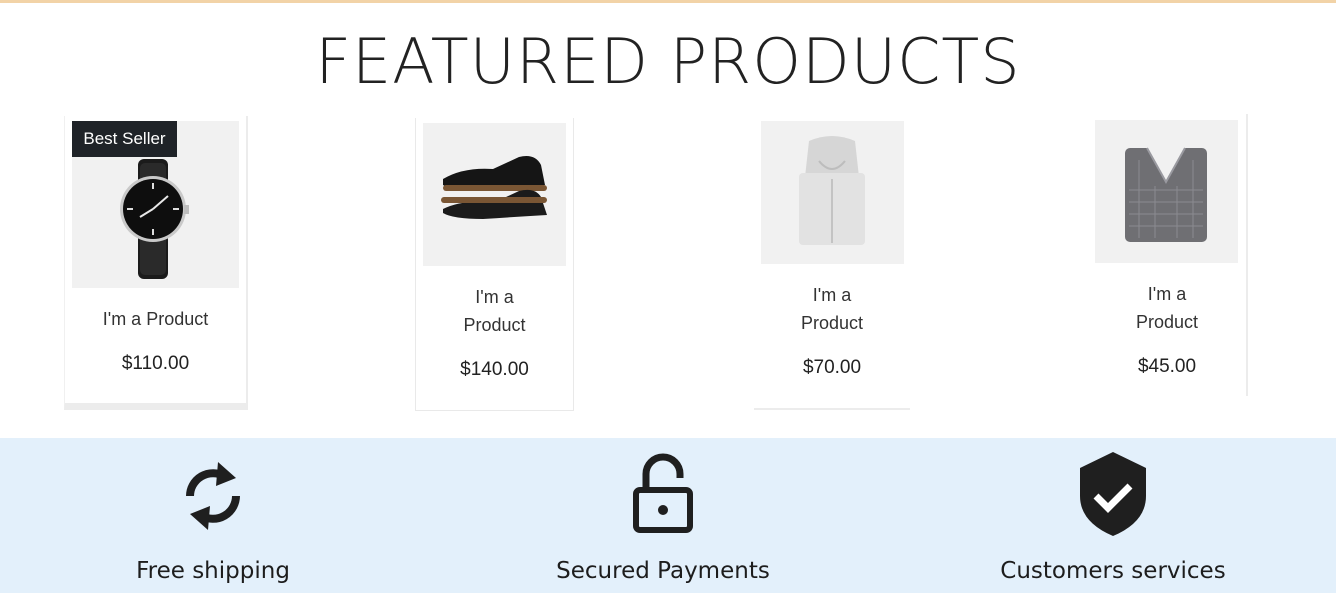 Image resolution: width=1336 pixels, height=593 pixels. I want to click on product-image-hoodie, so click(832, 192).